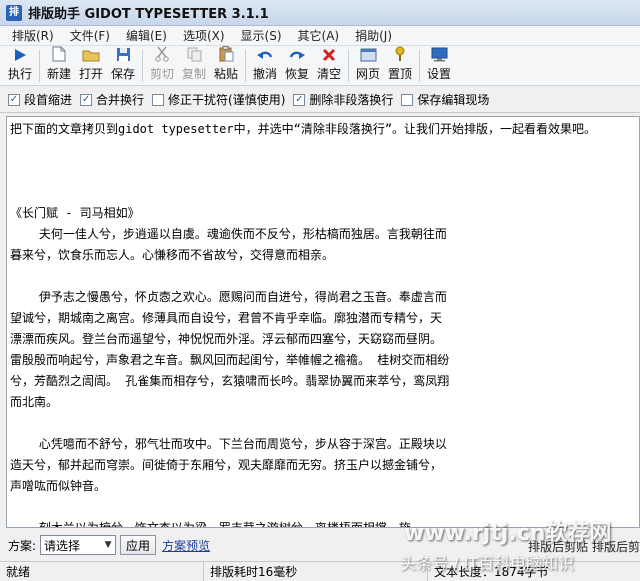  I want to click on clear-icon, so click(329, 54).